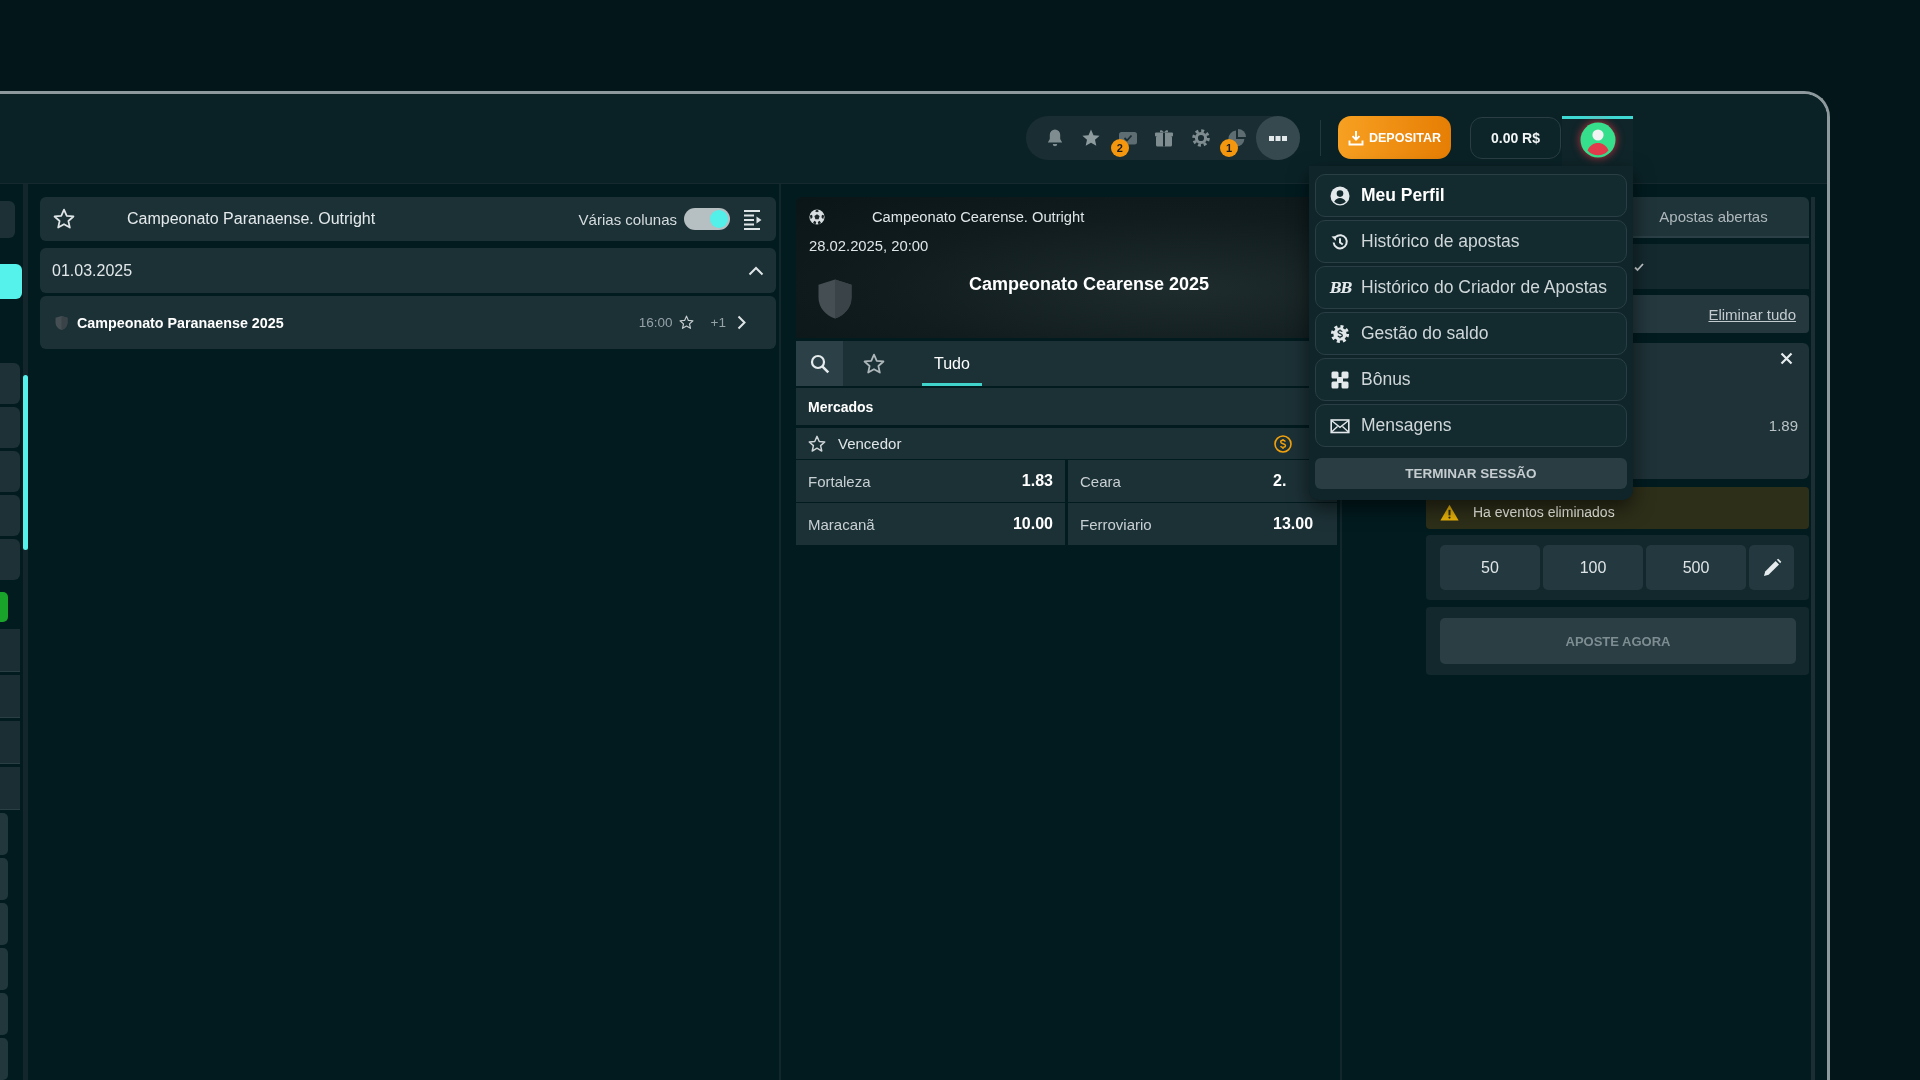 The width and height of the screenshot is (1920, 1080). What do you see at coordinates (707, 219) in the screenshot?
I see `columns-toggle` at bounding box center [707, 219].